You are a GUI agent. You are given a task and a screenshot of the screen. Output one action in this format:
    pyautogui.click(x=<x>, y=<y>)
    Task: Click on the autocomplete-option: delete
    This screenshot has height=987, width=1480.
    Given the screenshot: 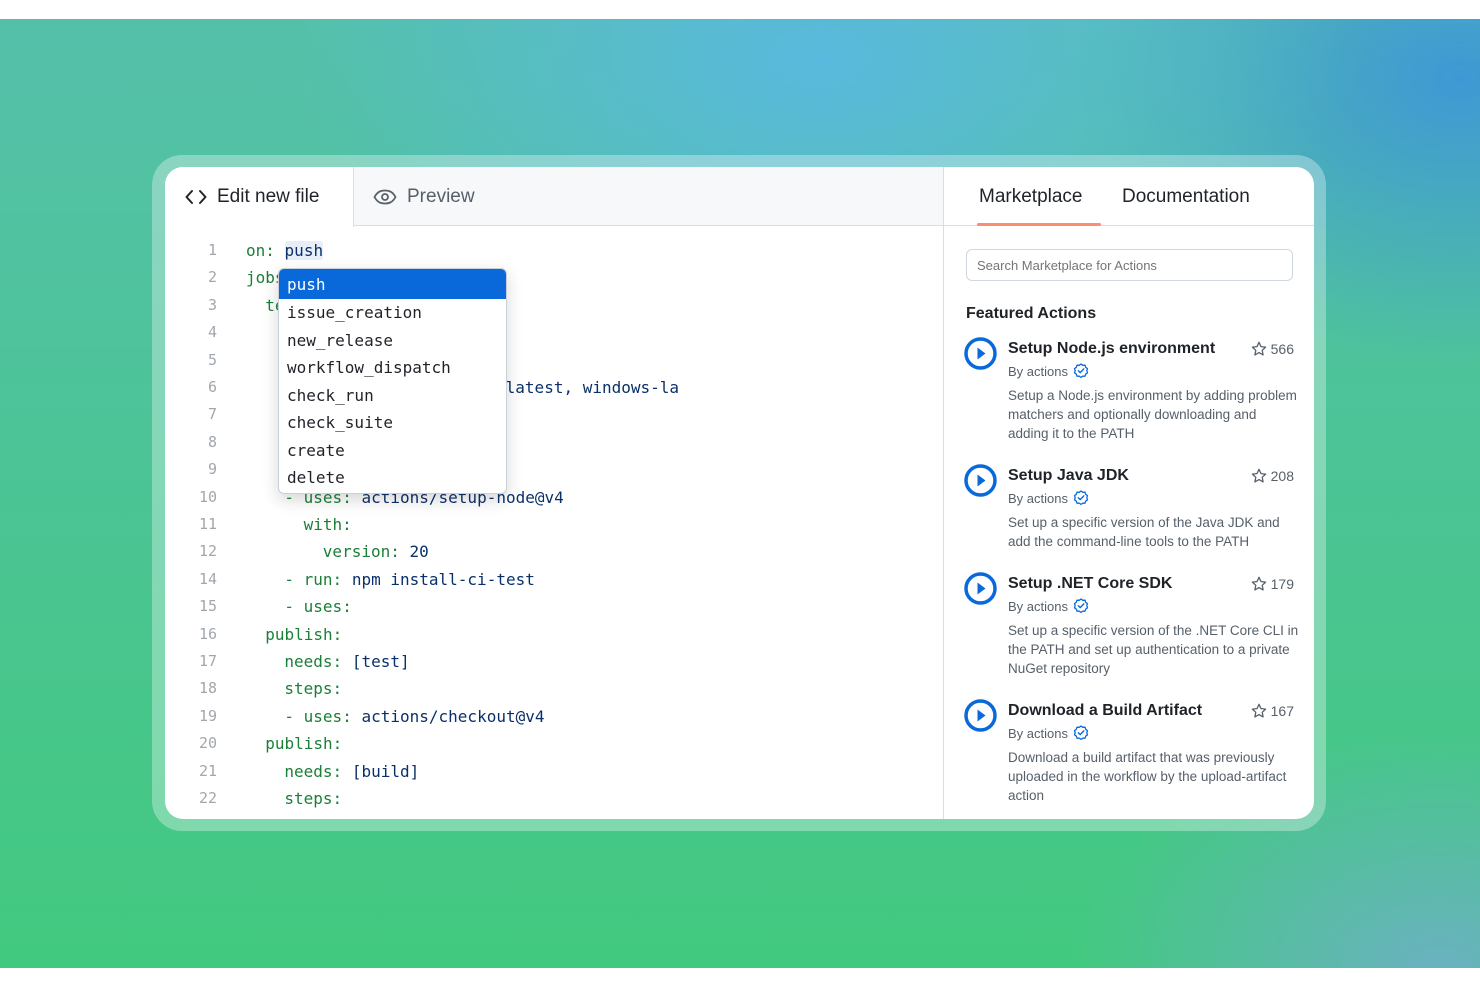 What is the action you would take?
    pyautogui.click(x=392, y=478)
    